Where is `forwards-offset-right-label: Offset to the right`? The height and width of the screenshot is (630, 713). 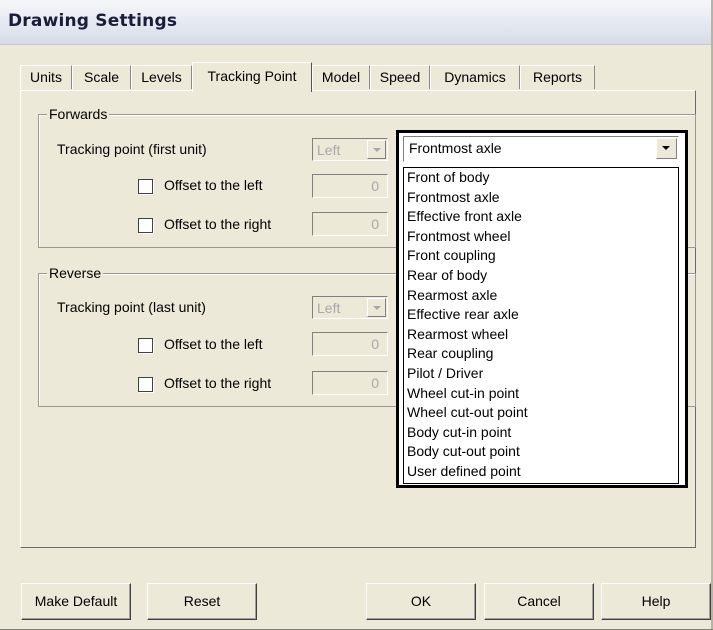 forwards-offset-right-label: Offset to the right is located at coordinates (218, 224).